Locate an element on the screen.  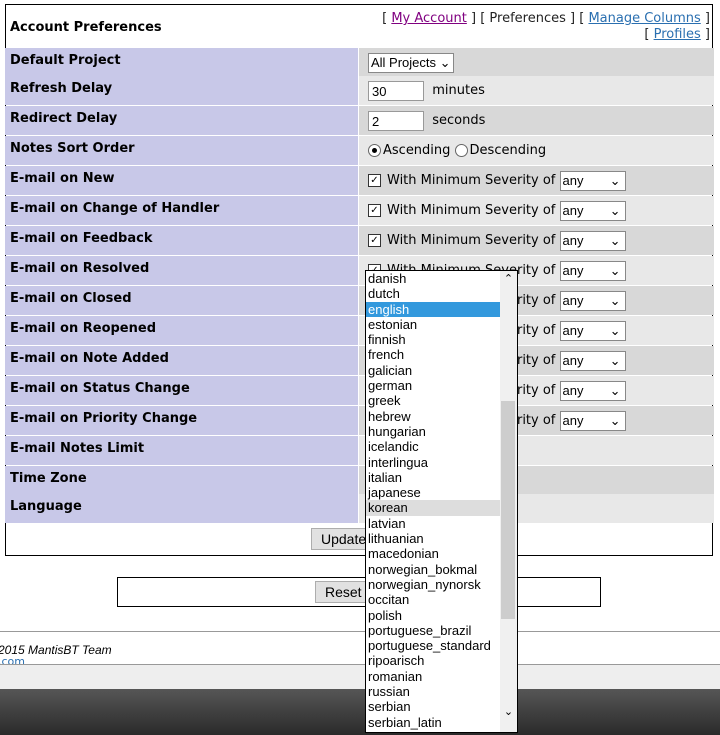
language-option: ripoarisch is located at coordinates (433, 660).